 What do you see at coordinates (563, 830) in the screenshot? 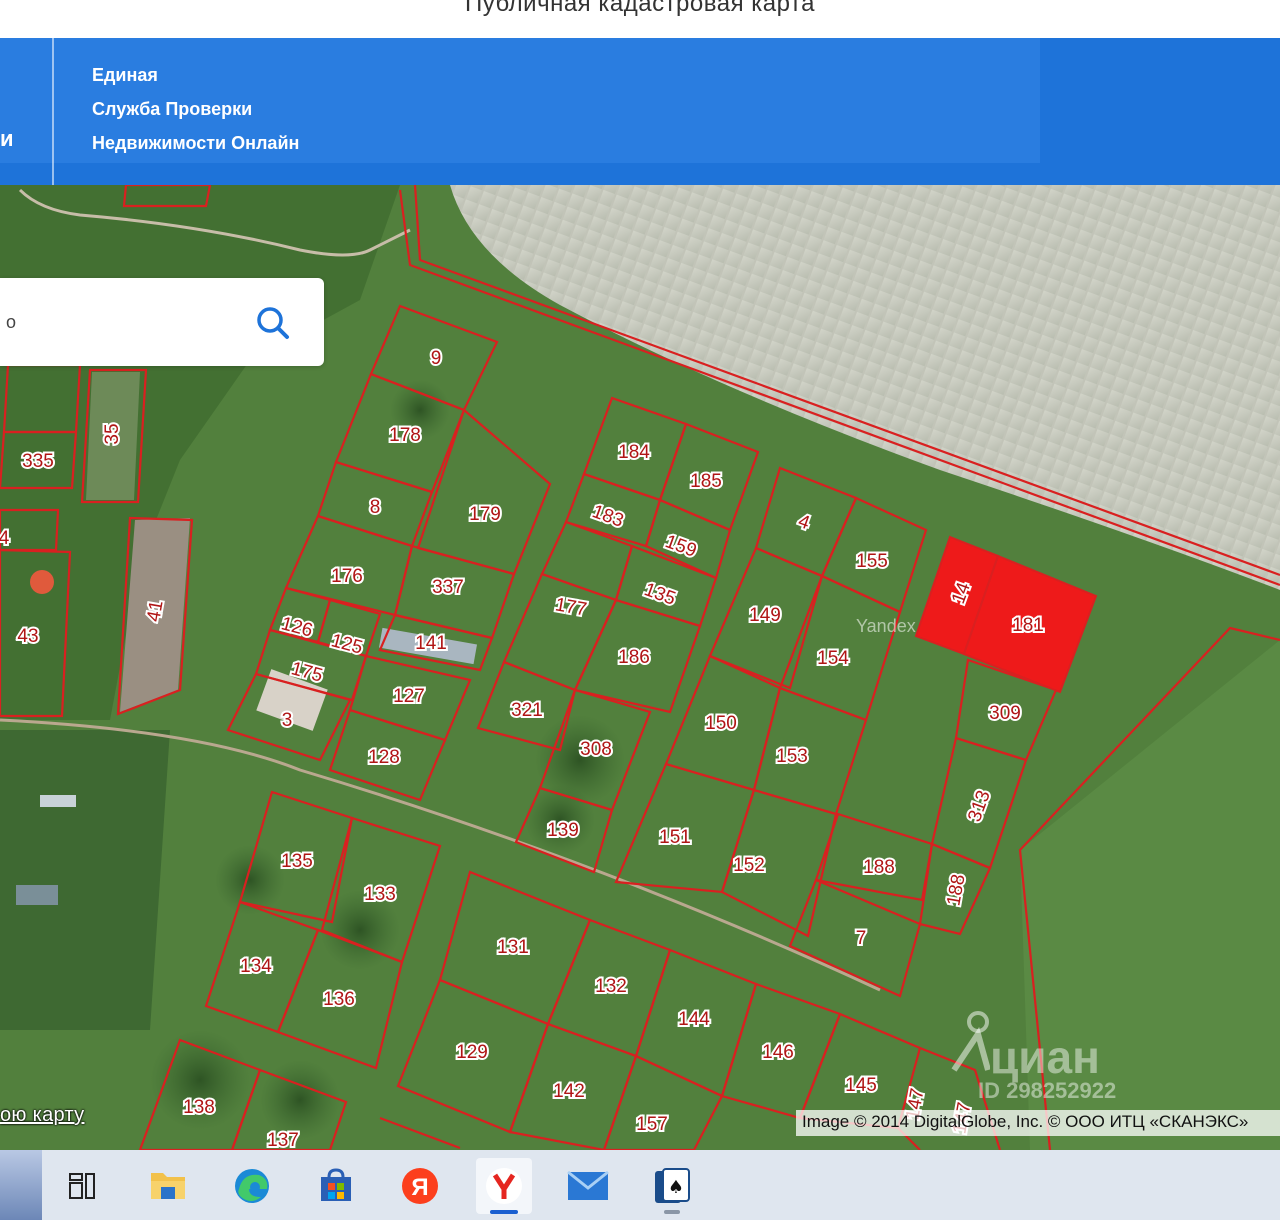
I see `parcel-label: 139` at bounding box center [563, 830].